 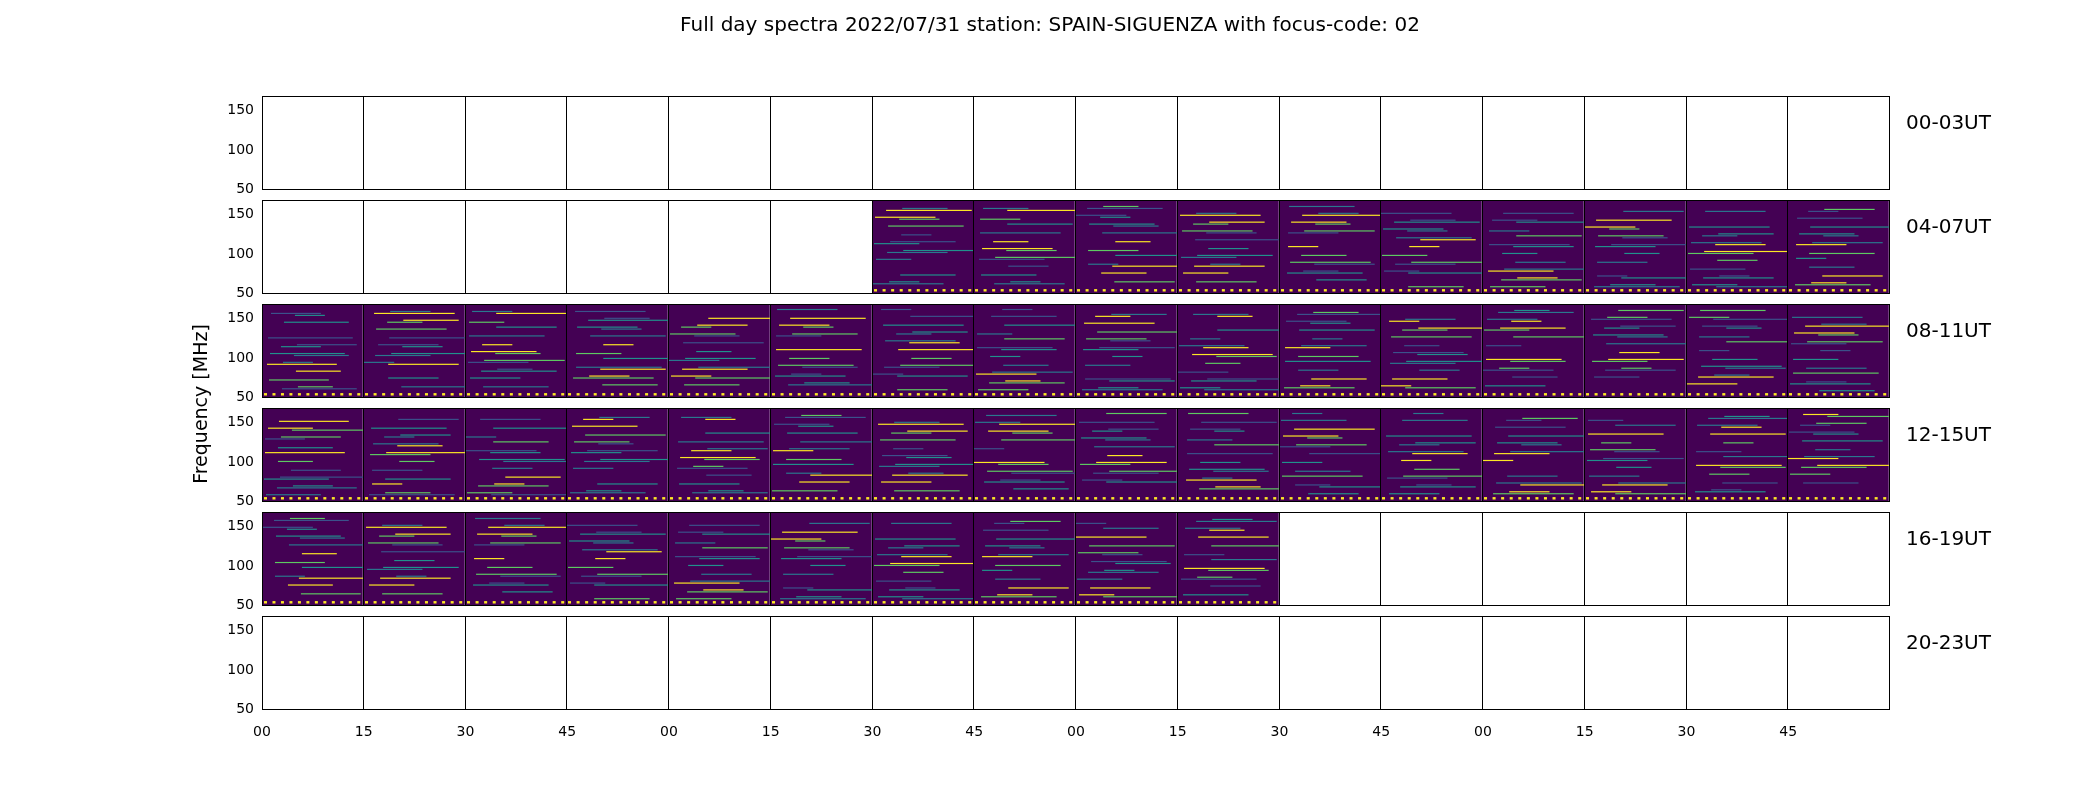 I want to click on figure-title: Full day spectra 2022/07/31 station: SPAIN-SIGUENZA with focus-code: 02, so click(x=1050, y=24).